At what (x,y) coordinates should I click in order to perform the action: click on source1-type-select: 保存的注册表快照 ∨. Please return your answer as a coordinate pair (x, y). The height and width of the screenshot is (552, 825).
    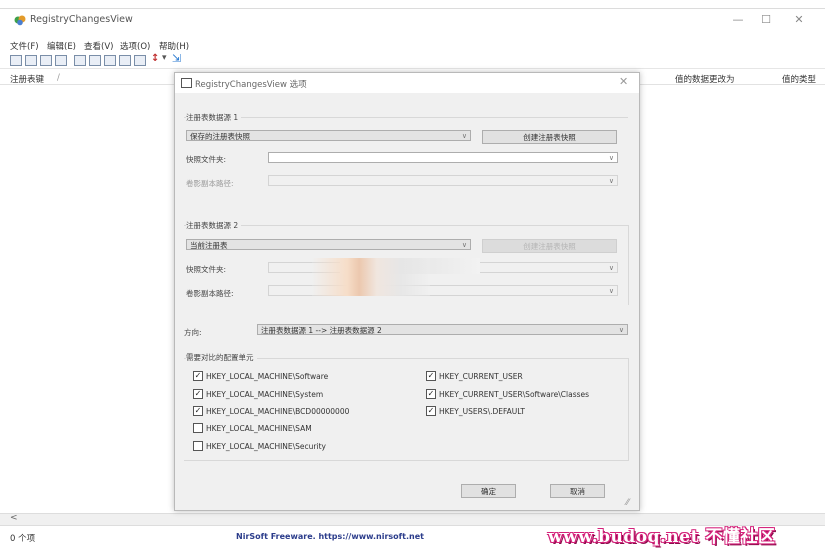
    Looking at the image, I should click on (328, 135).